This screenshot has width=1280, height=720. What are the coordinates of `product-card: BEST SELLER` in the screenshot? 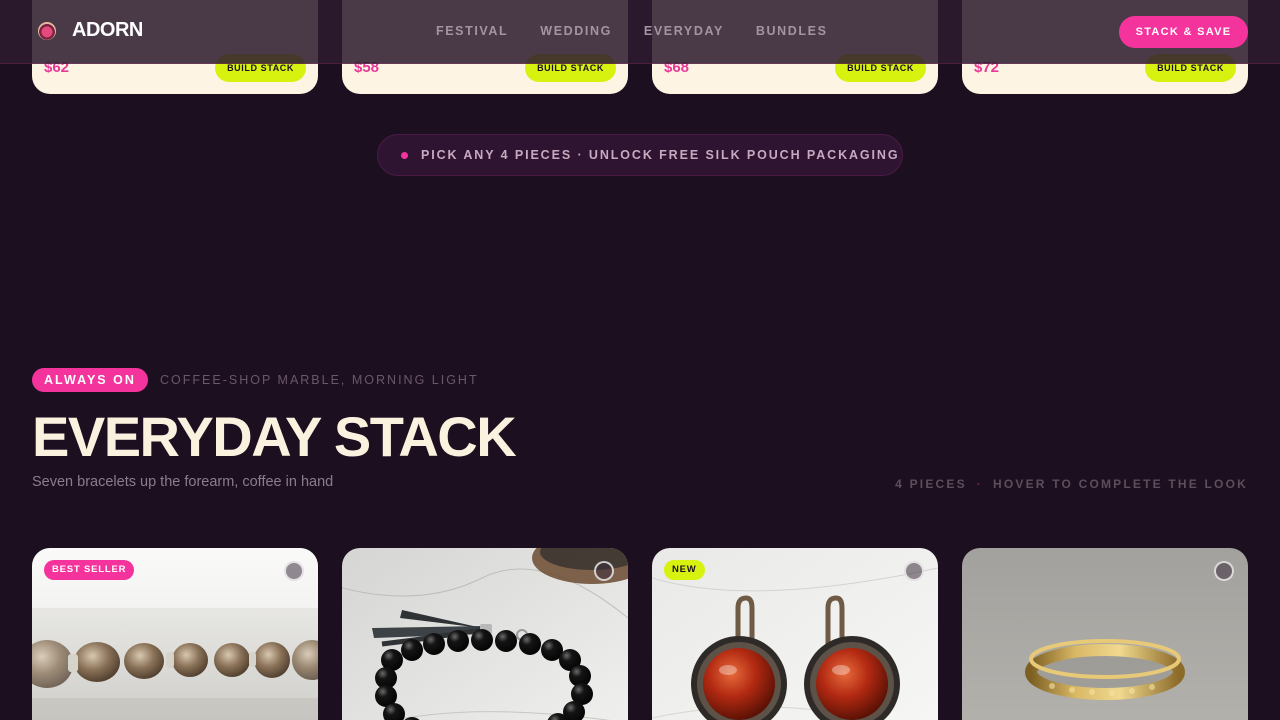 It's located at (175, 634).